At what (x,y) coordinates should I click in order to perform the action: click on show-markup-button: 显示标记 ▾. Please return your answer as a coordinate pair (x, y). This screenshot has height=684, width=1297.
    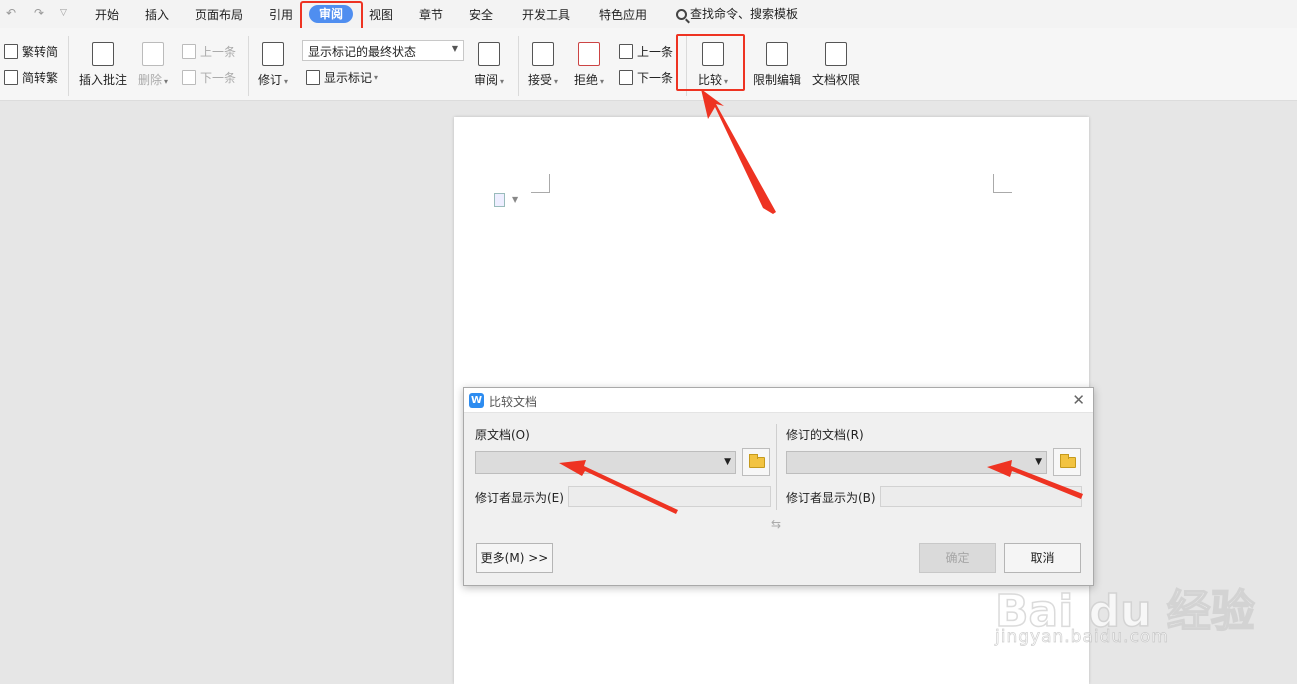
    Looking at the image, I should click on (342, 77).